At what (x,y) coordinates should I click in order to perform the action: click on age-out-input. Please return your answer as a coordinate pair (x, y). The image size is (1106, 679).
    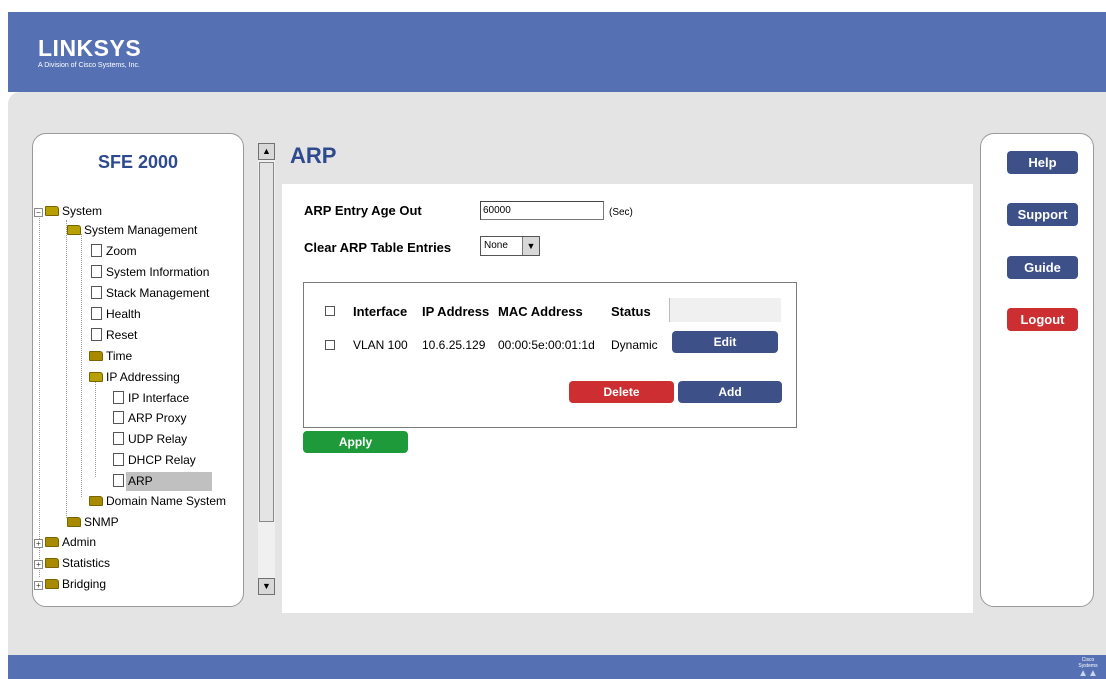
    Looking at the image, I should click on (542, 210).